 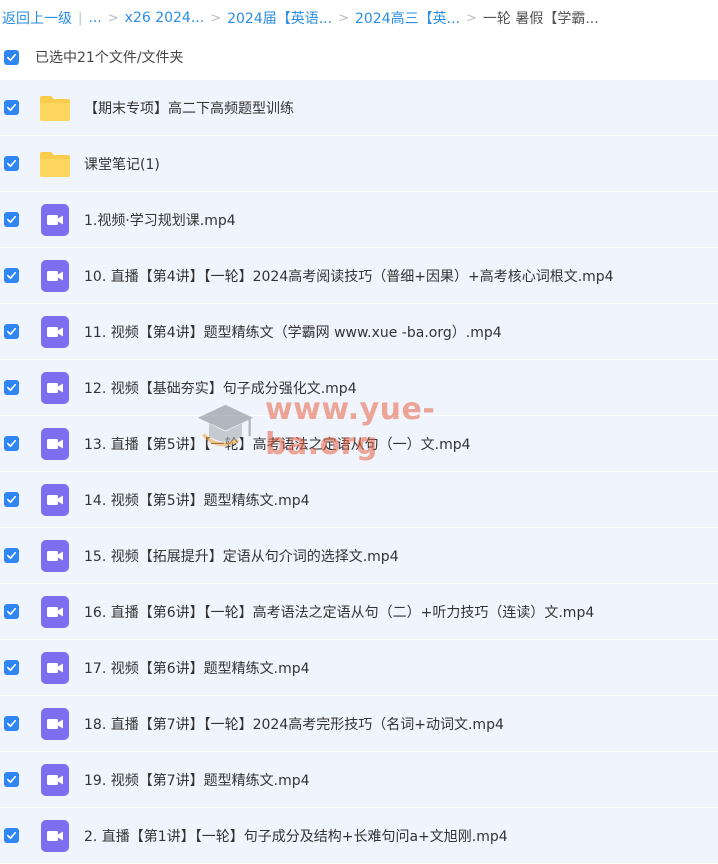 I want to click on file-name: 课堂笔记(1), so click(x=122, y=164).